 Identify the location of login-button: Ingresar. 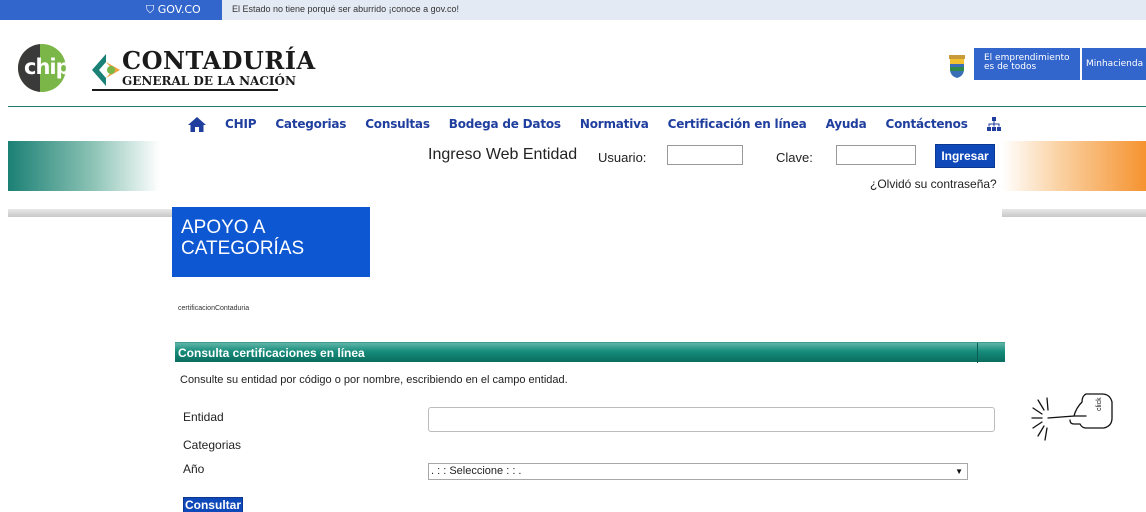
(965, 156).